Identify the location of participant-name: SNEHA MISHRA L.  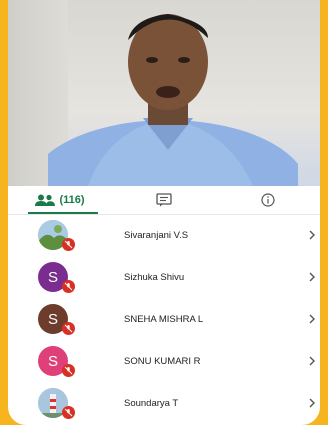
(164, 319).